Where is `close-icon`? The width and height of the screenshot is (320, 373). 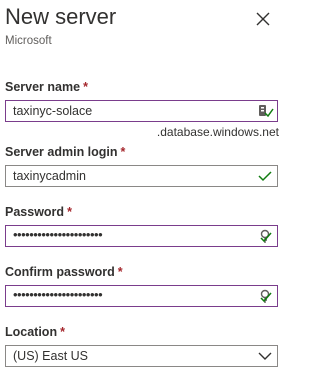 close-icon is located at coordinates (263, 19).